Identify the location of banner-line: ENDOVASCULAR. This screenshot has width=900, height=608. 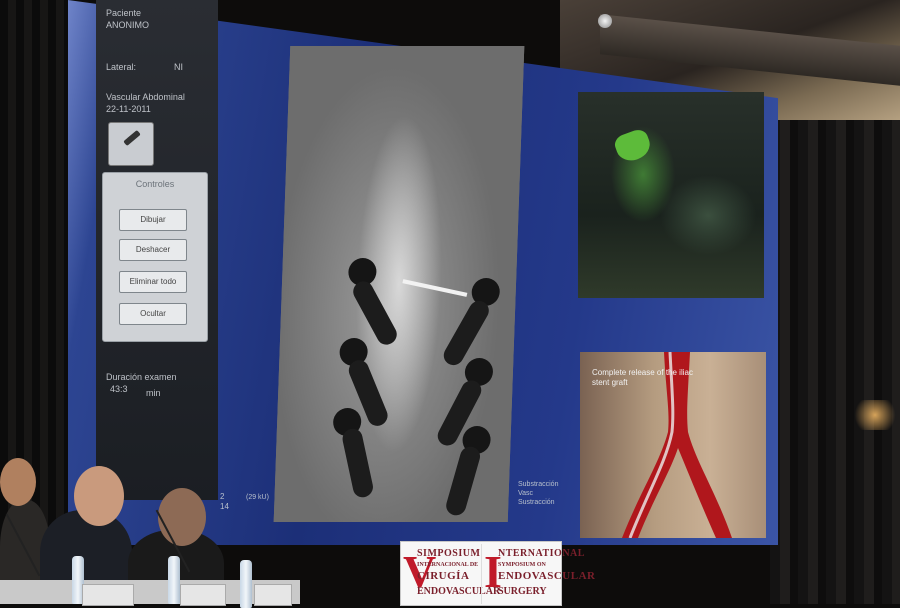
(547, 576).